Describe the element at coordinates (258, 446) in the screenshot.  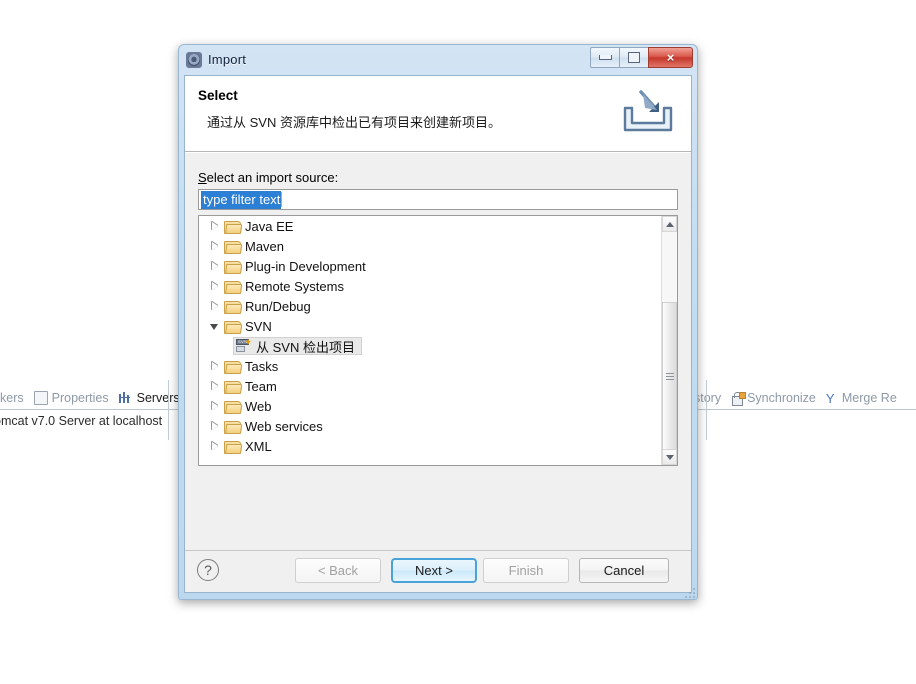
I see `tree-item-label: XML` at that location.